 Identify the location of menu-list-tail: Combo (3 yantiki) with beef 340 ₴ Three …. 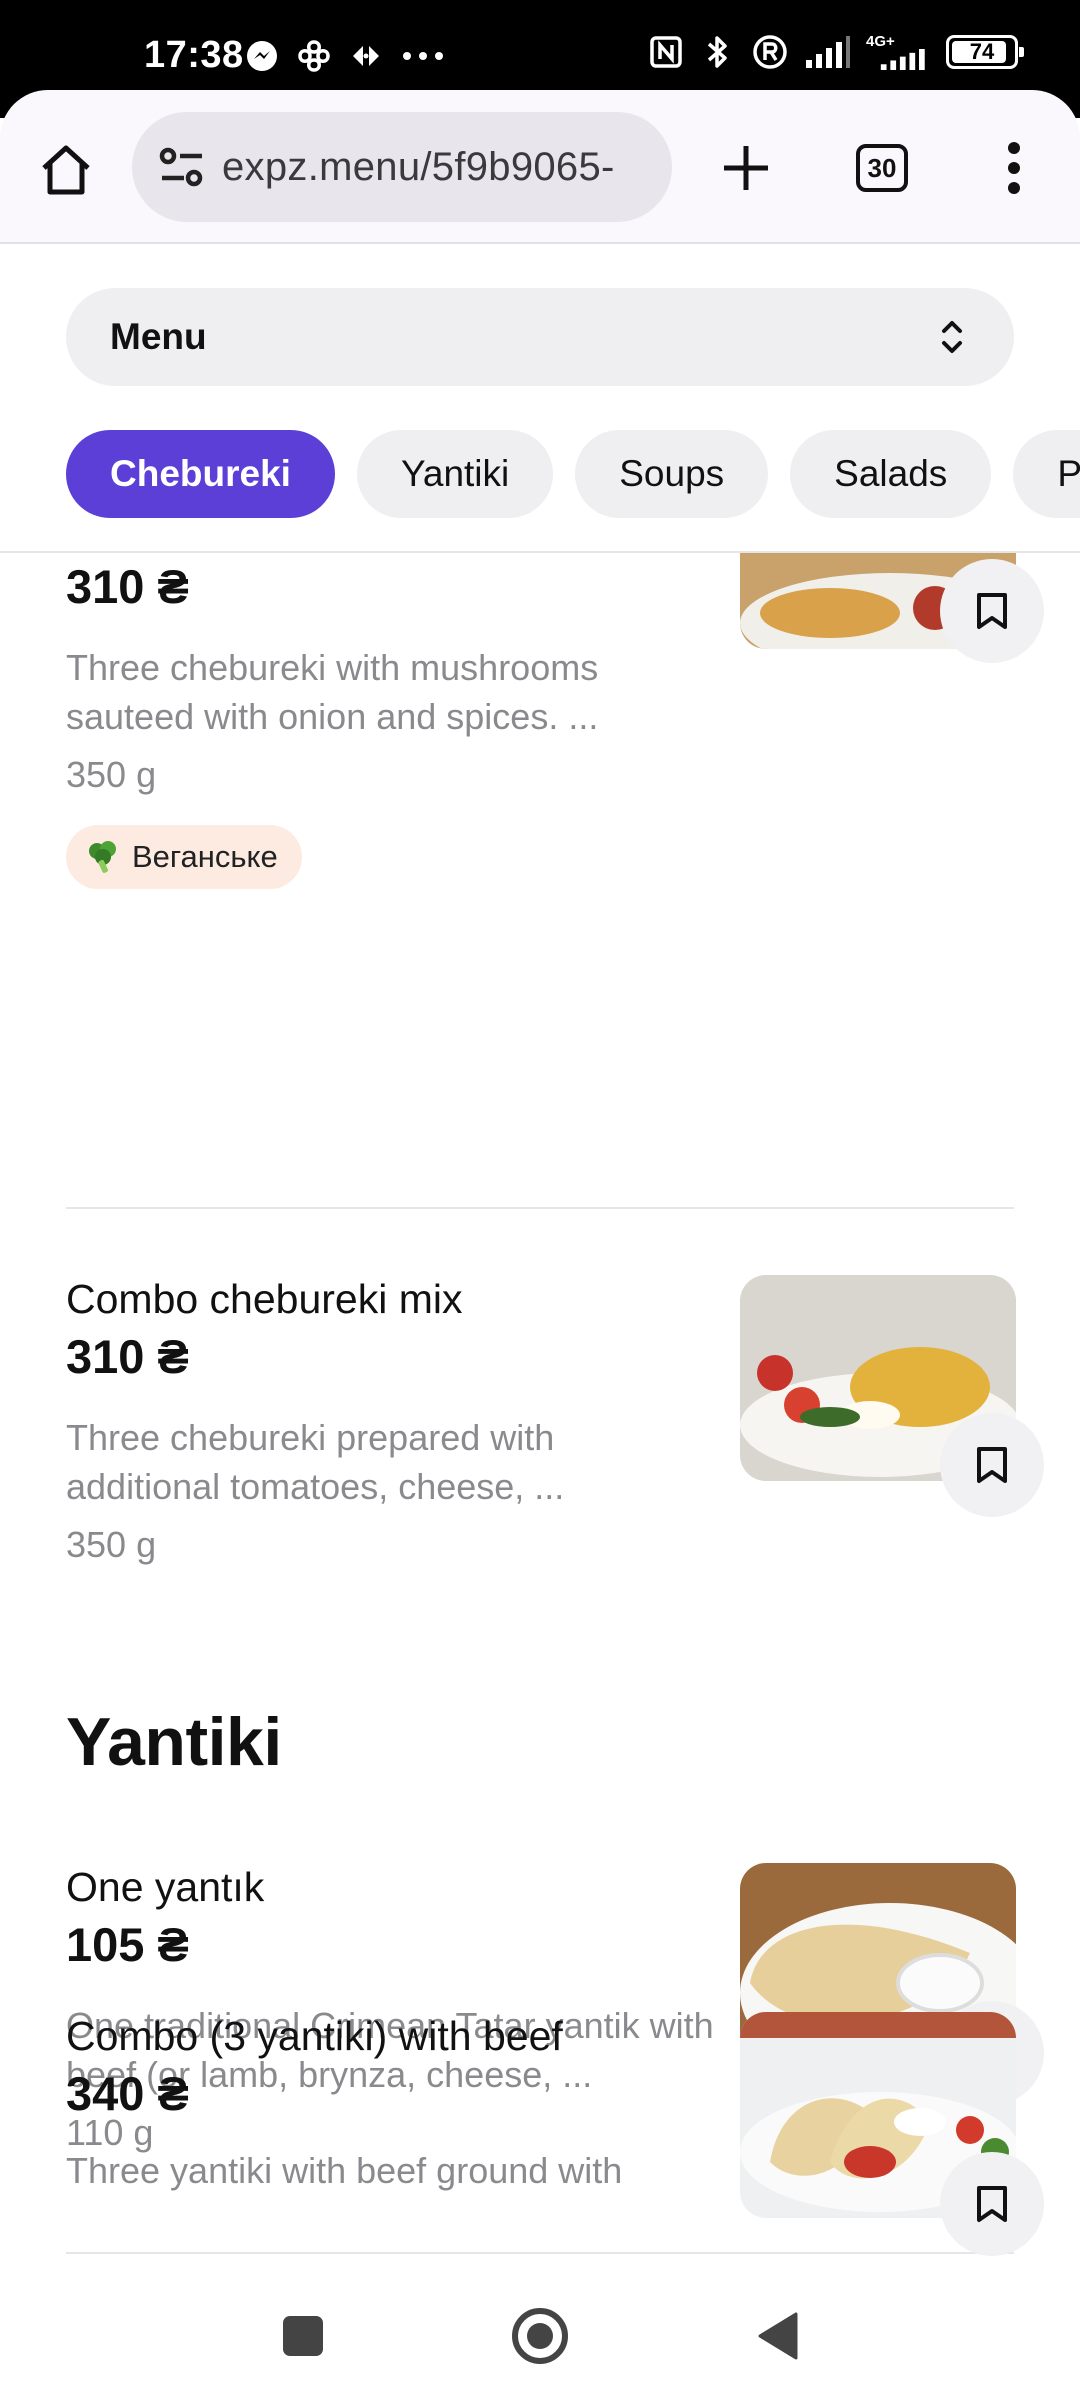
(540, 2140).